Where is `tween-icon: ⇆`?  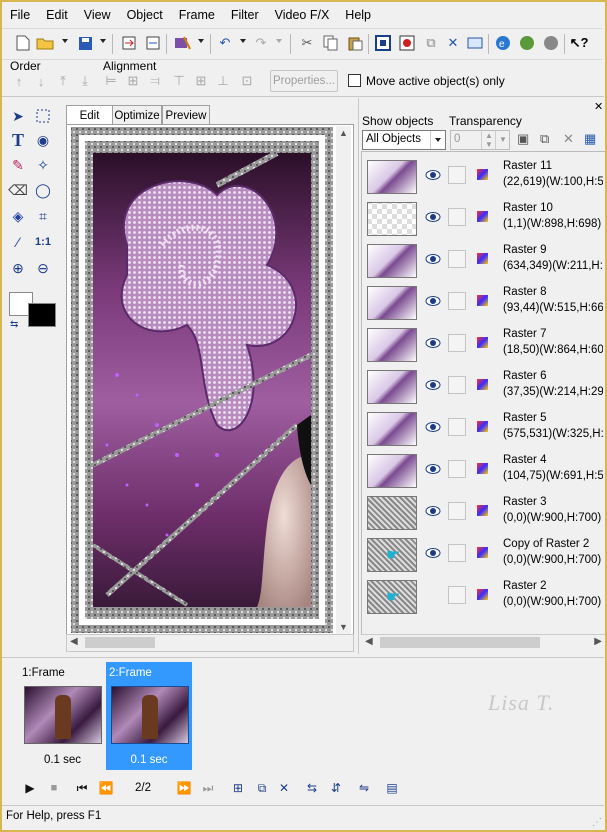 tween-icon: ⇆ is located at coordinates (312, 788).